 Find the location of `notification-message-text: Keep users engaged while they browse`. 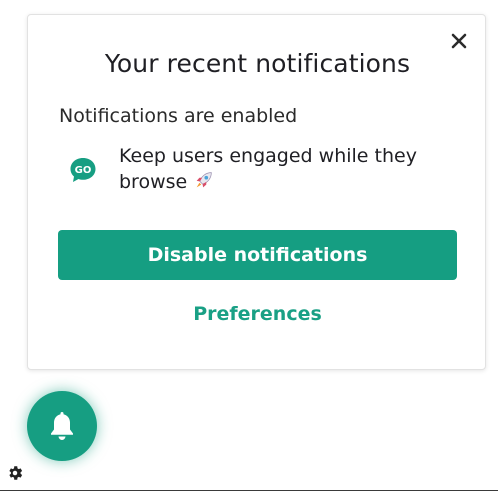

notification-message-text: Keep users engaged while they browse is located at coordinates (279, 169).